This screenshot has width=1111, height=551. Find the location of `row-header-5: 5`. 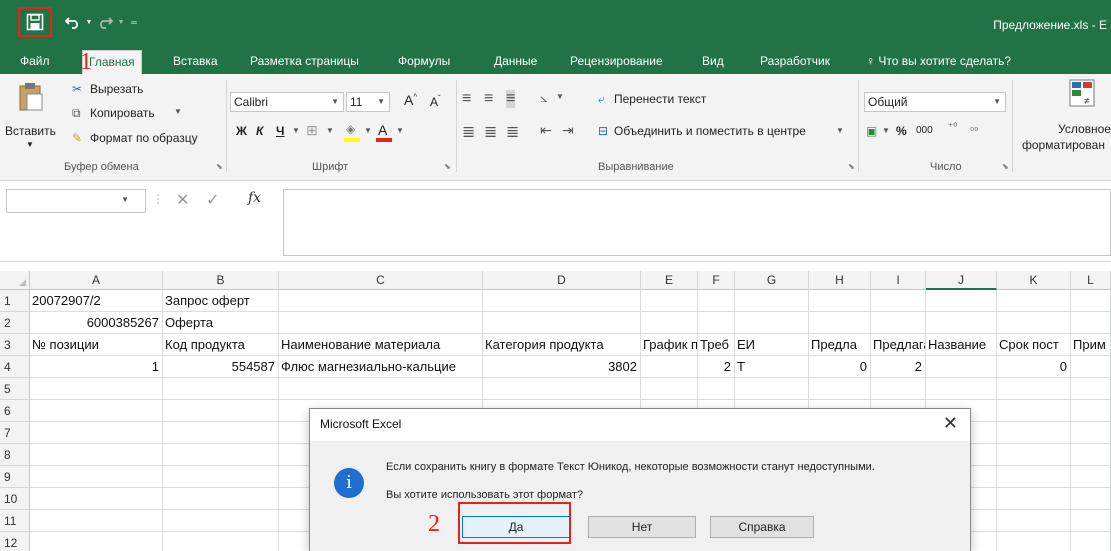

row-header-5: 5 is located at coordinates (15, 389).